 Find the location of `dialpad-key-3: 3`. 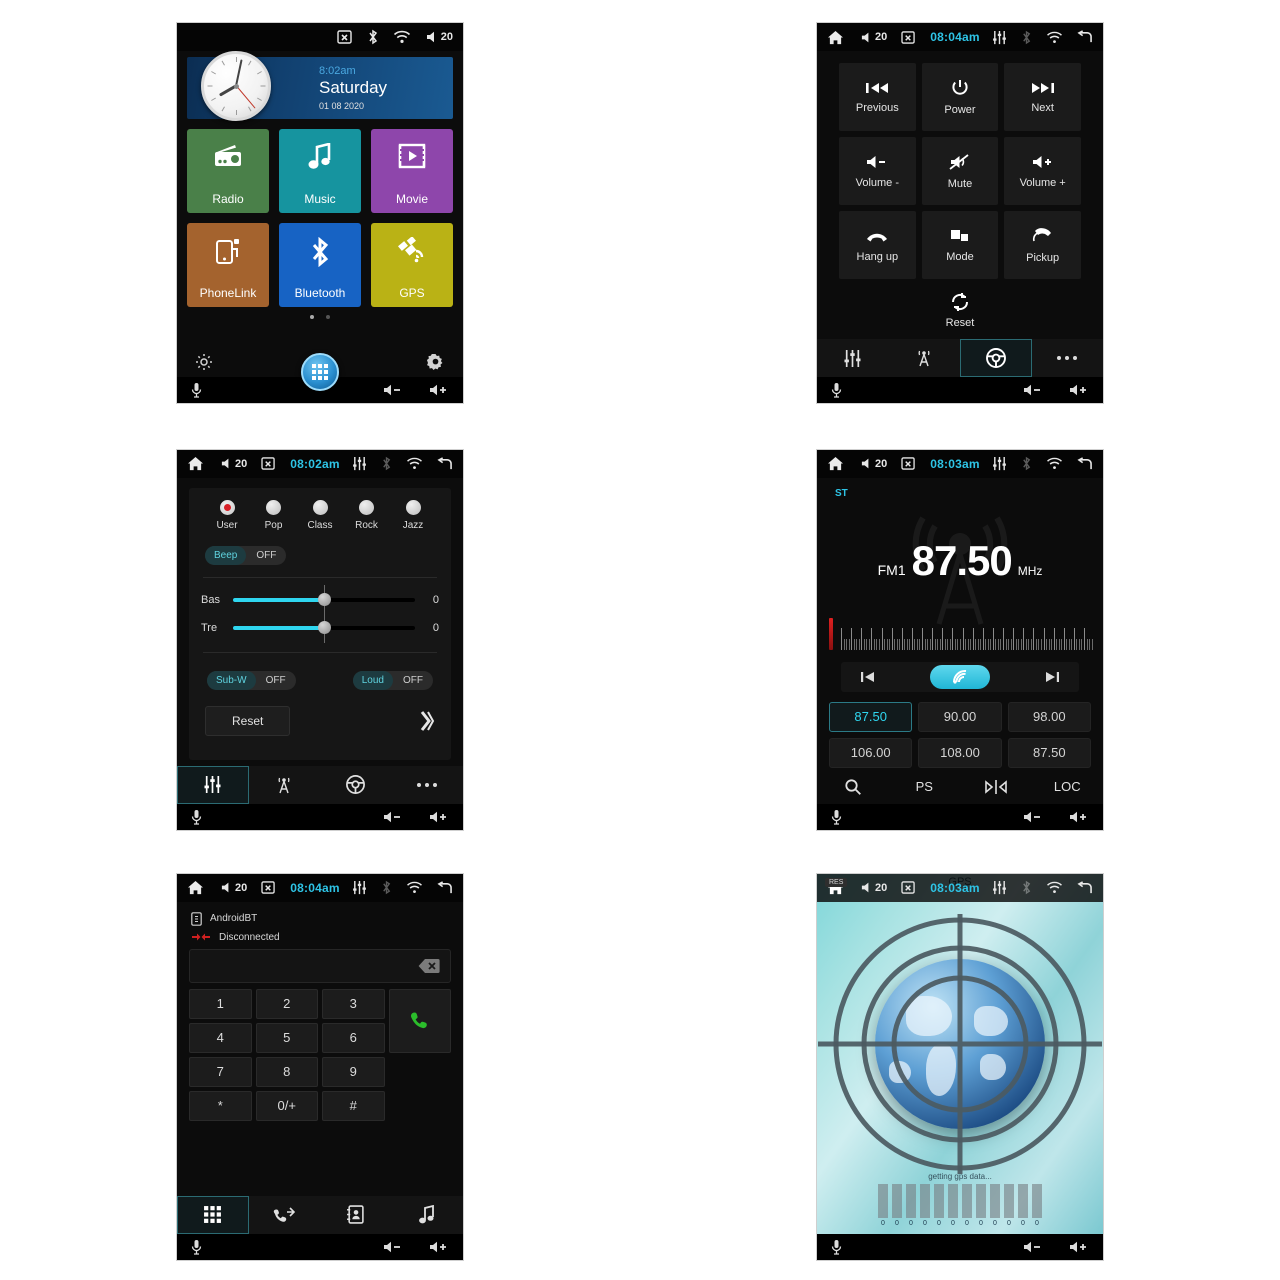

dialpad-key-3: 3 is located at coordinates (353, 1003).